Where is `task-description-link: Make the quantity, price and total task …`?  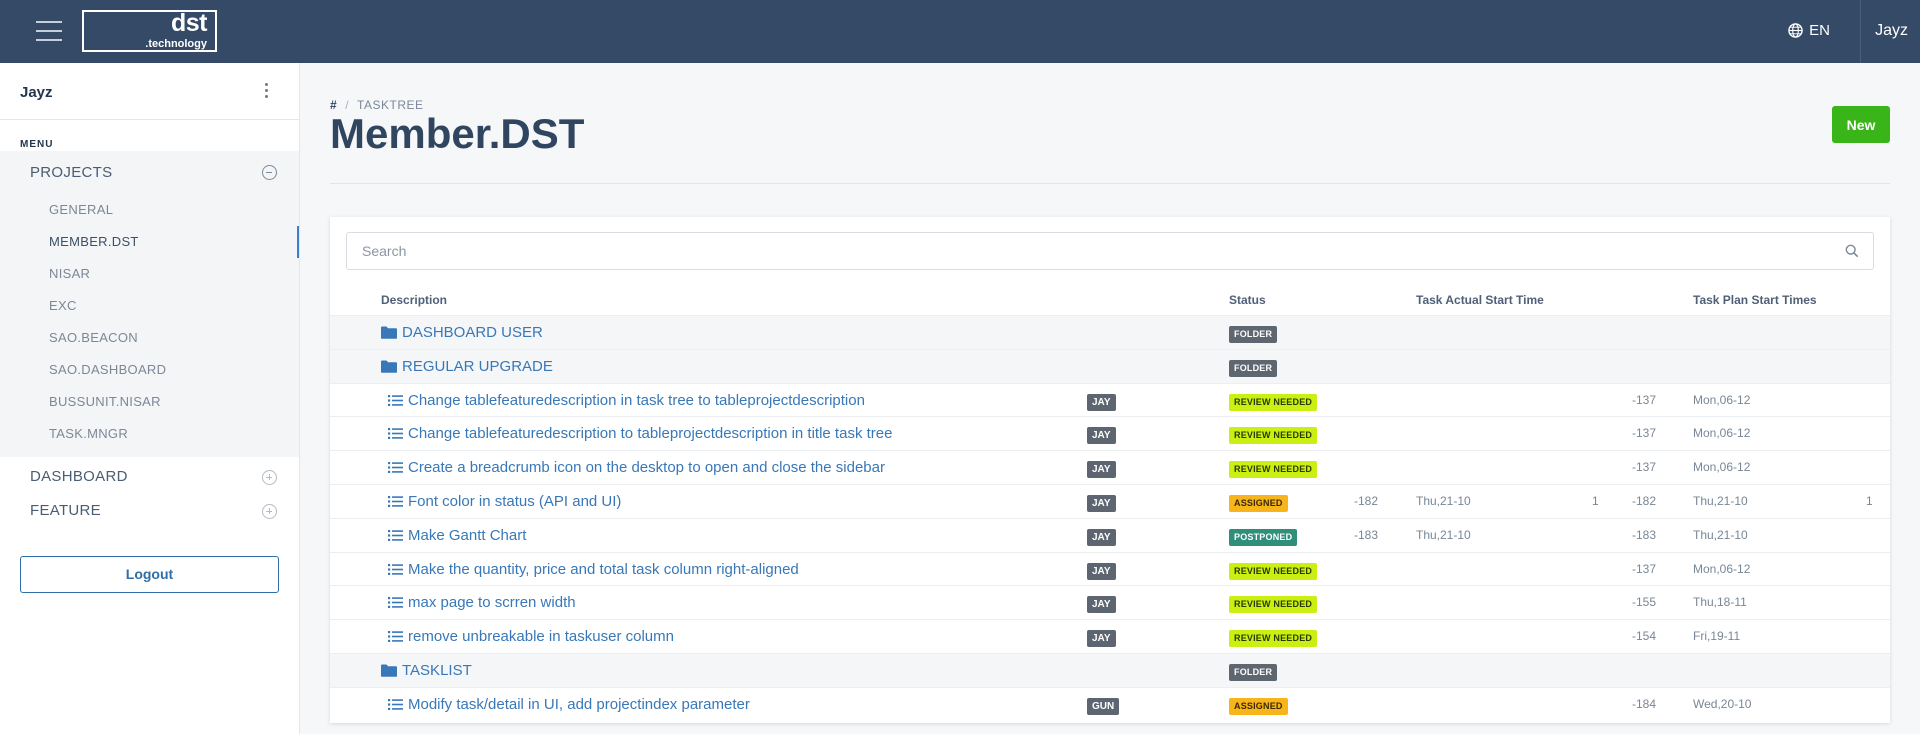 task-description-link: Make the quantity, price and total task … is located at coordinates (593, 569).